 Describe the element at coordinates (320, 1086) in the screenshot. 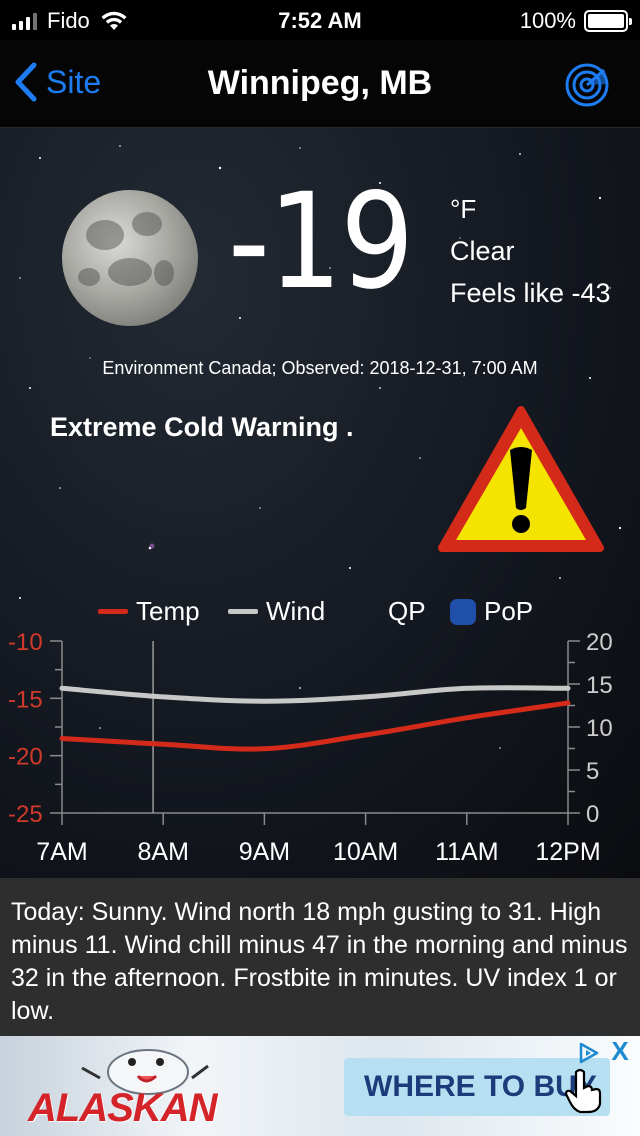

I see `ad-banner: ALASKAN WHERE TO BUY X` at that location.